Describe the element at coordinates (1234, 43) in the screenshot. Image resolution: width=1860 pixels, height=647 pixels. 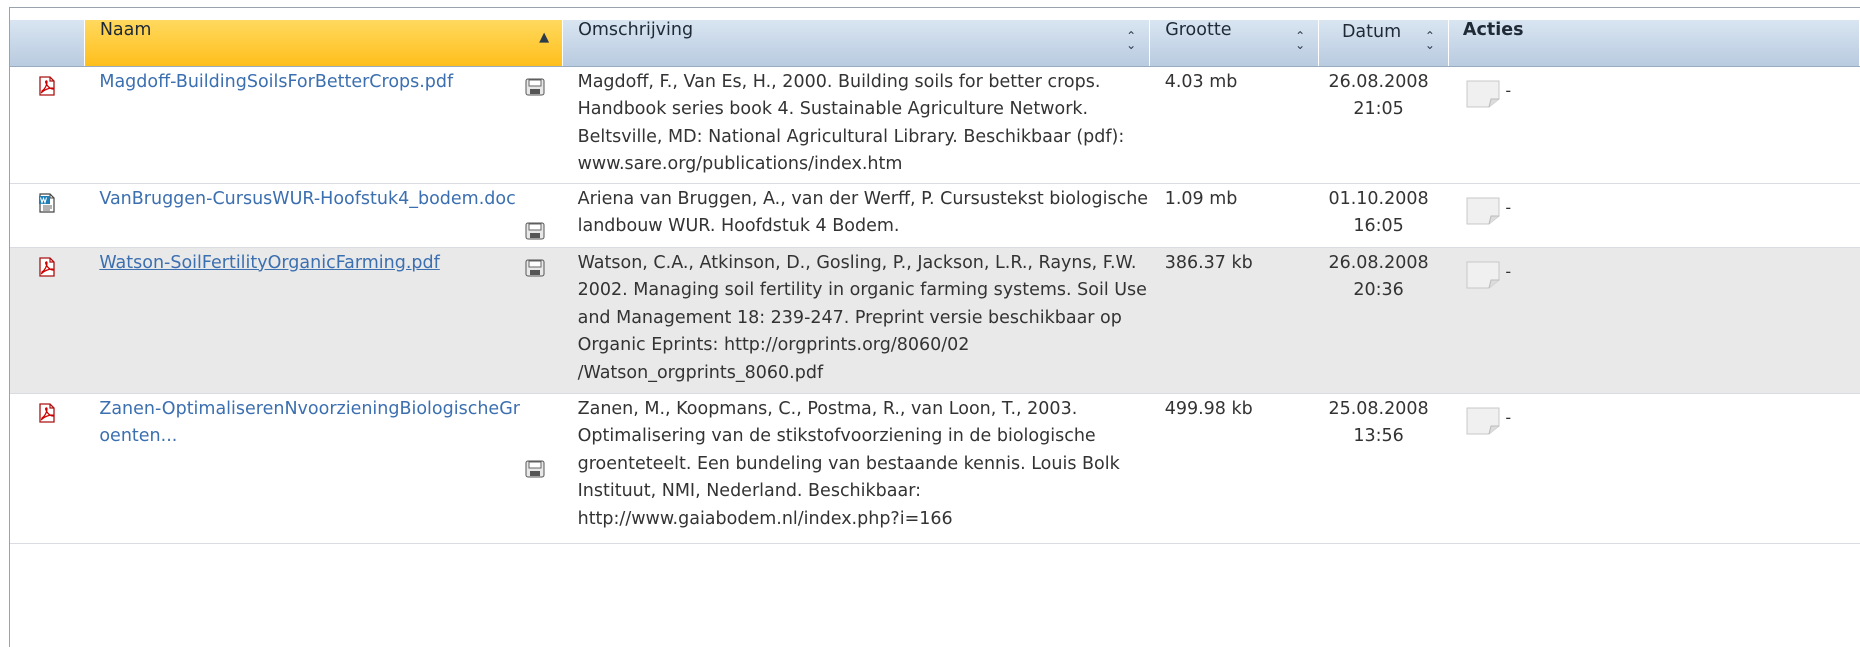
I see `column-header-size: Grootte ⌃ ⌄` at that location.